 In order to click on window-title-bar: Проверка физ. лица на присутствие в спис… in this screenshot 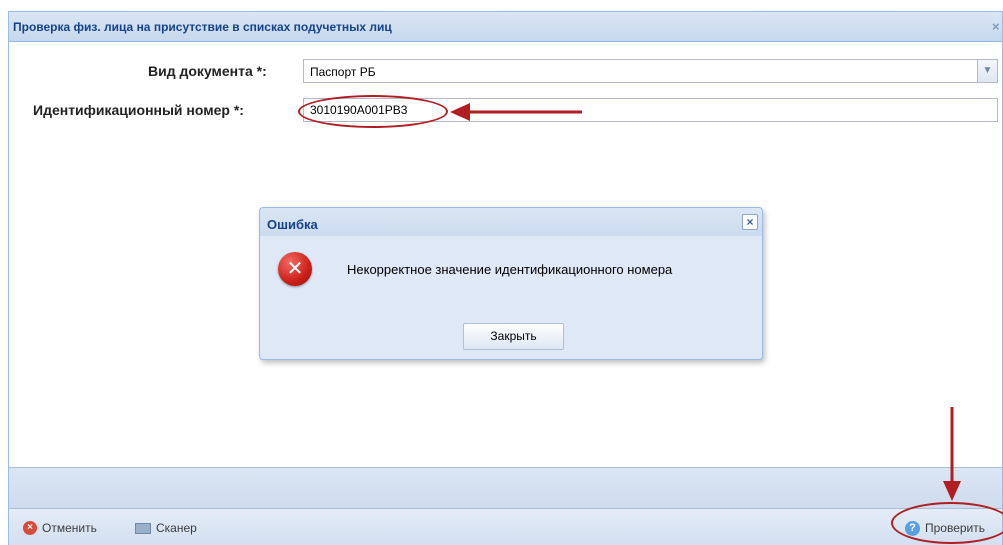, I will do `click(505, 26)`.